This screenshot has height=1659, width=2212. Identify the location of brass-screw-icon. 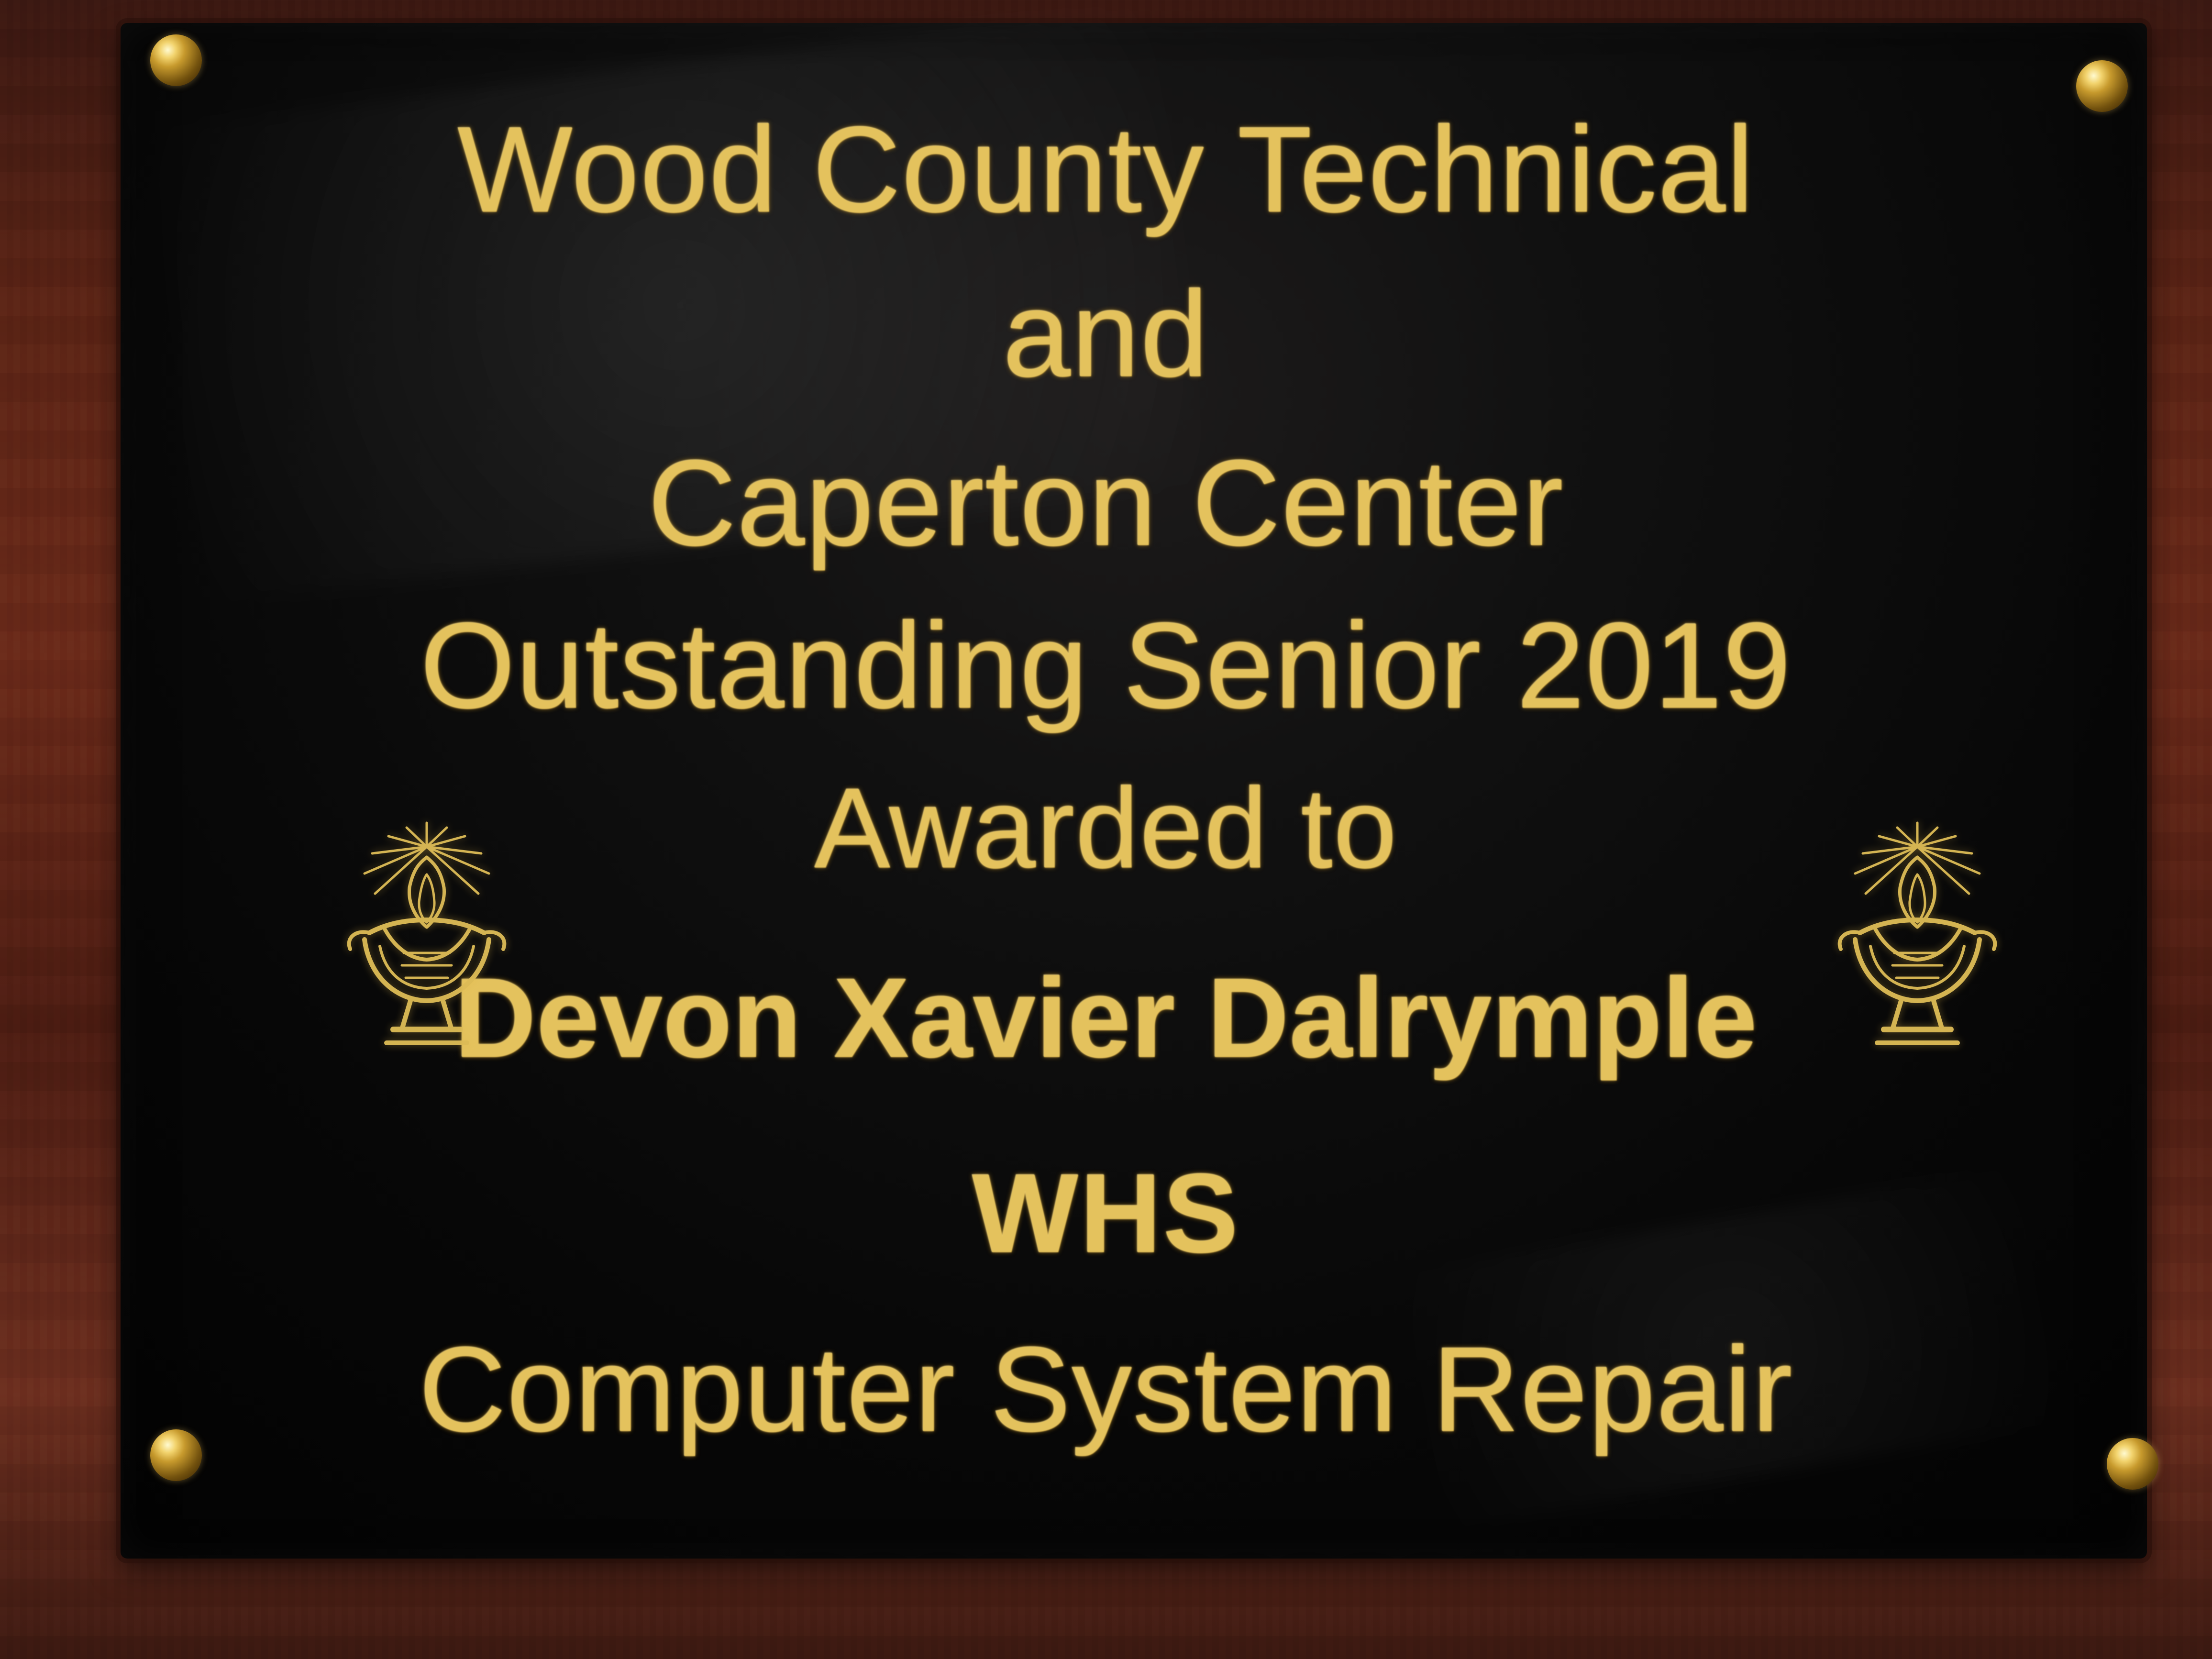
(176, 60).